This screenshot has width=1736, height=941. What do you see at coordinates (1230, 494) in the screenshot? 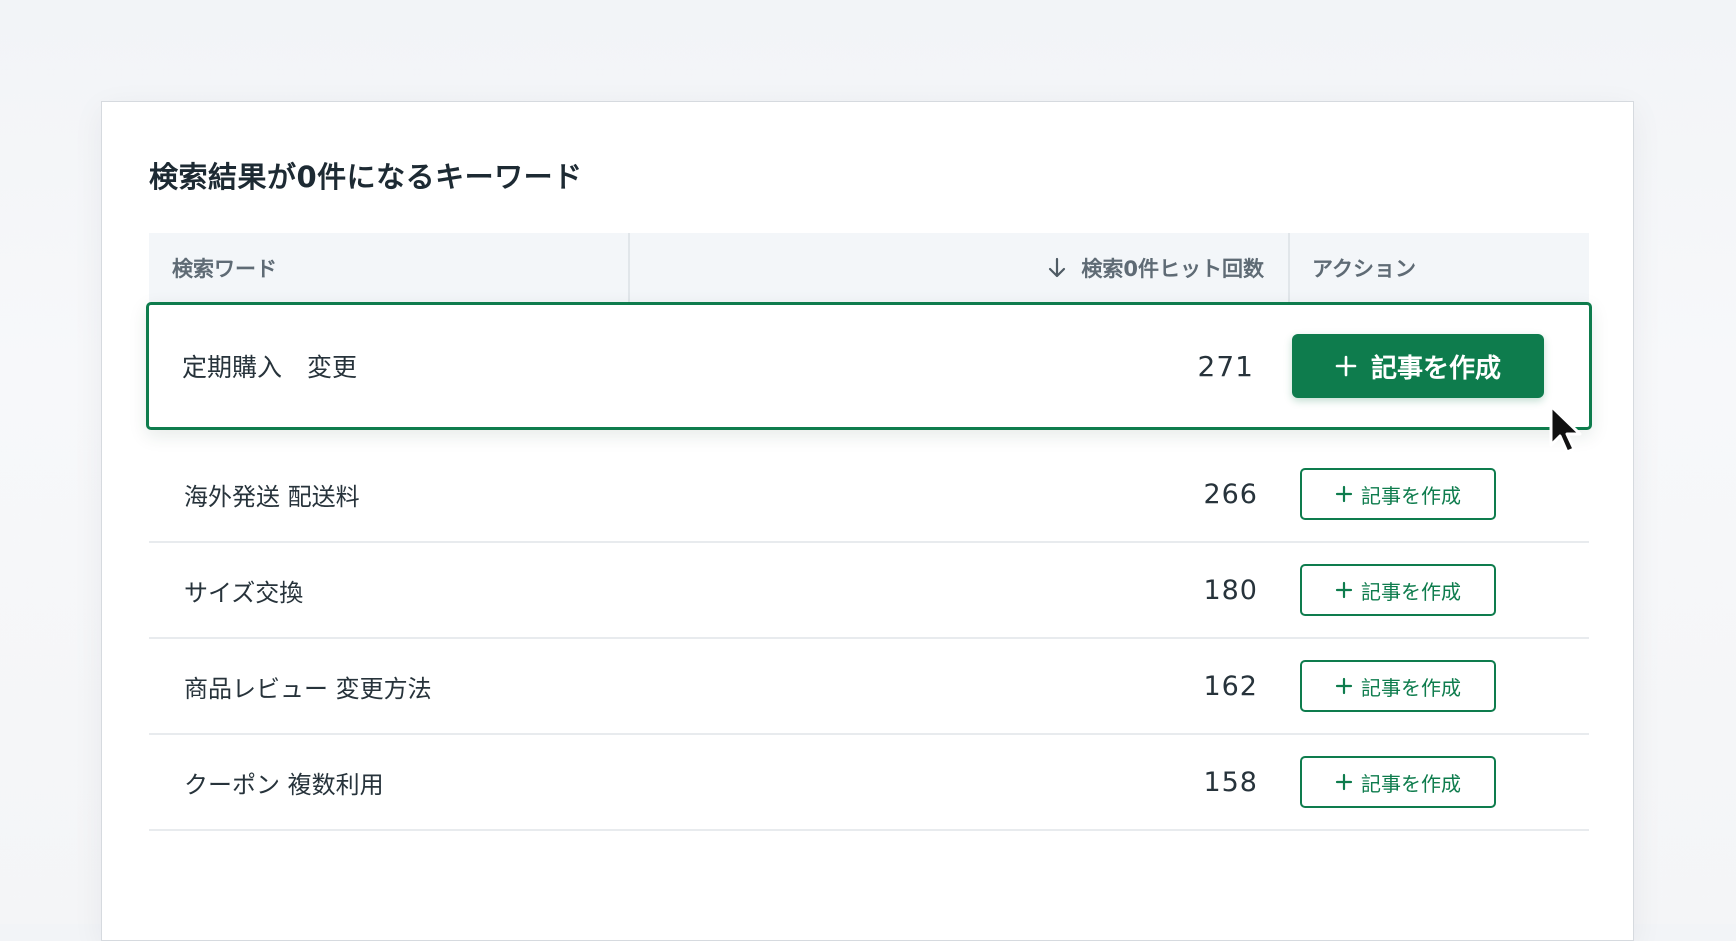
I see `count-cell: 266` at bounding box center [1230, 494].